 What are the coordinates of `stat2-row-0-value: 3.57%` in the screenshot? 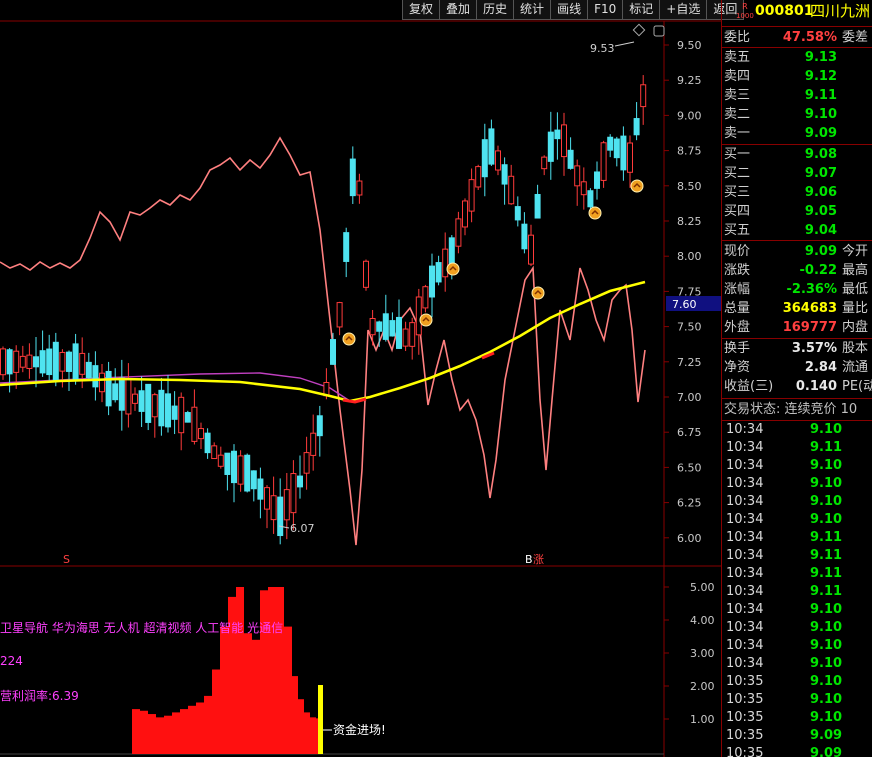 It's located at (814, 348).